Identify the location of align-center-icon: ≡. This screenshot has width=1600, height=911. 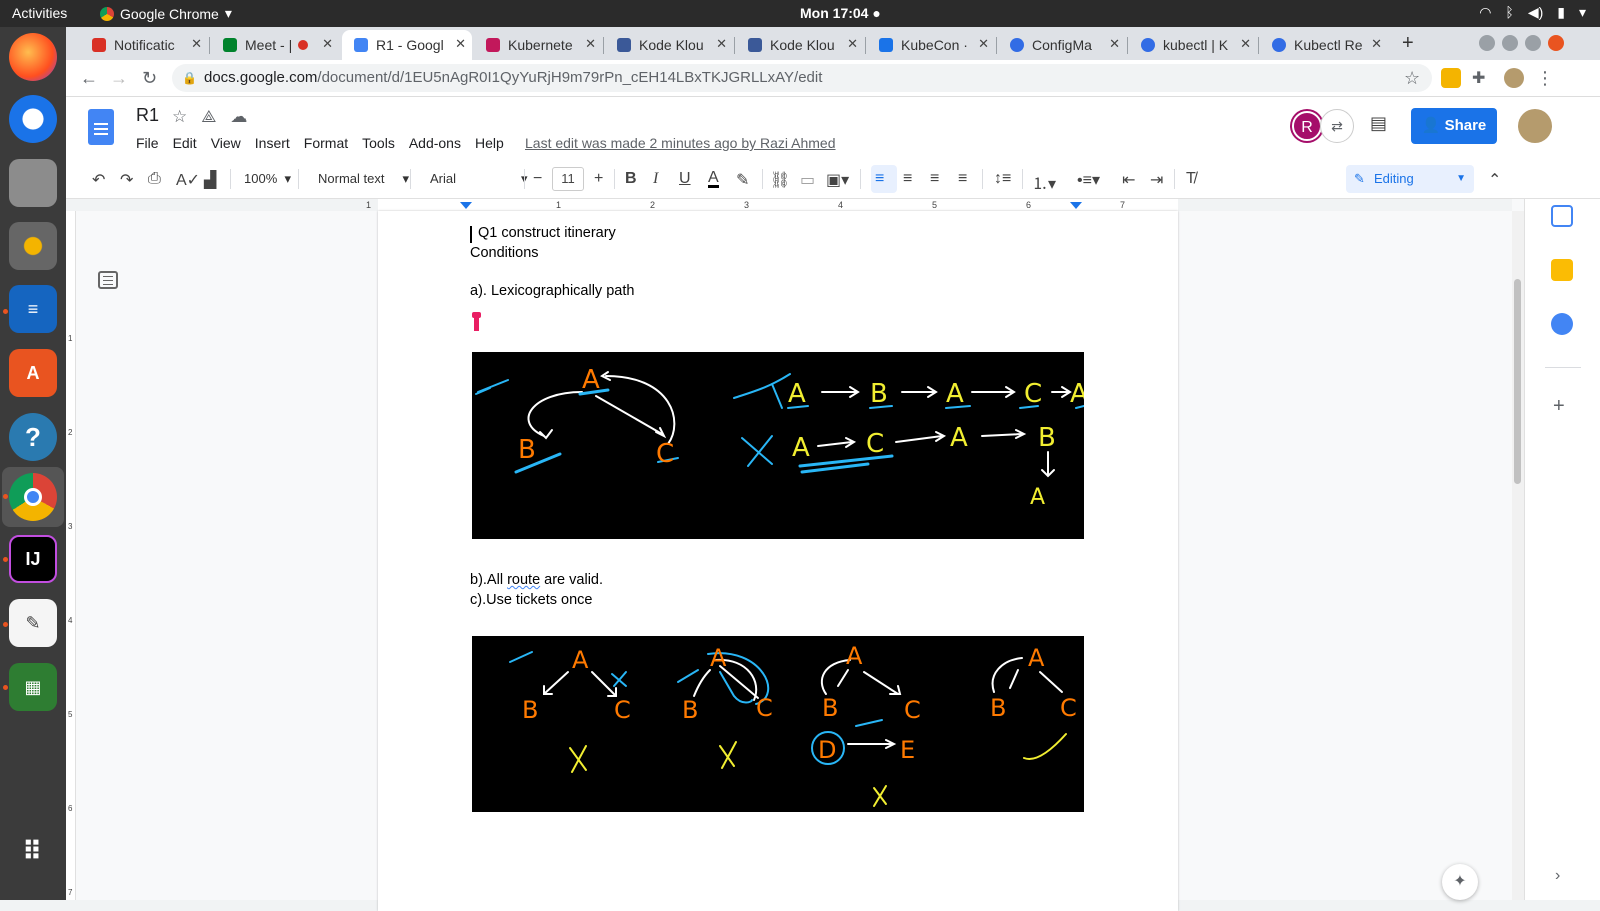
(907, 179).